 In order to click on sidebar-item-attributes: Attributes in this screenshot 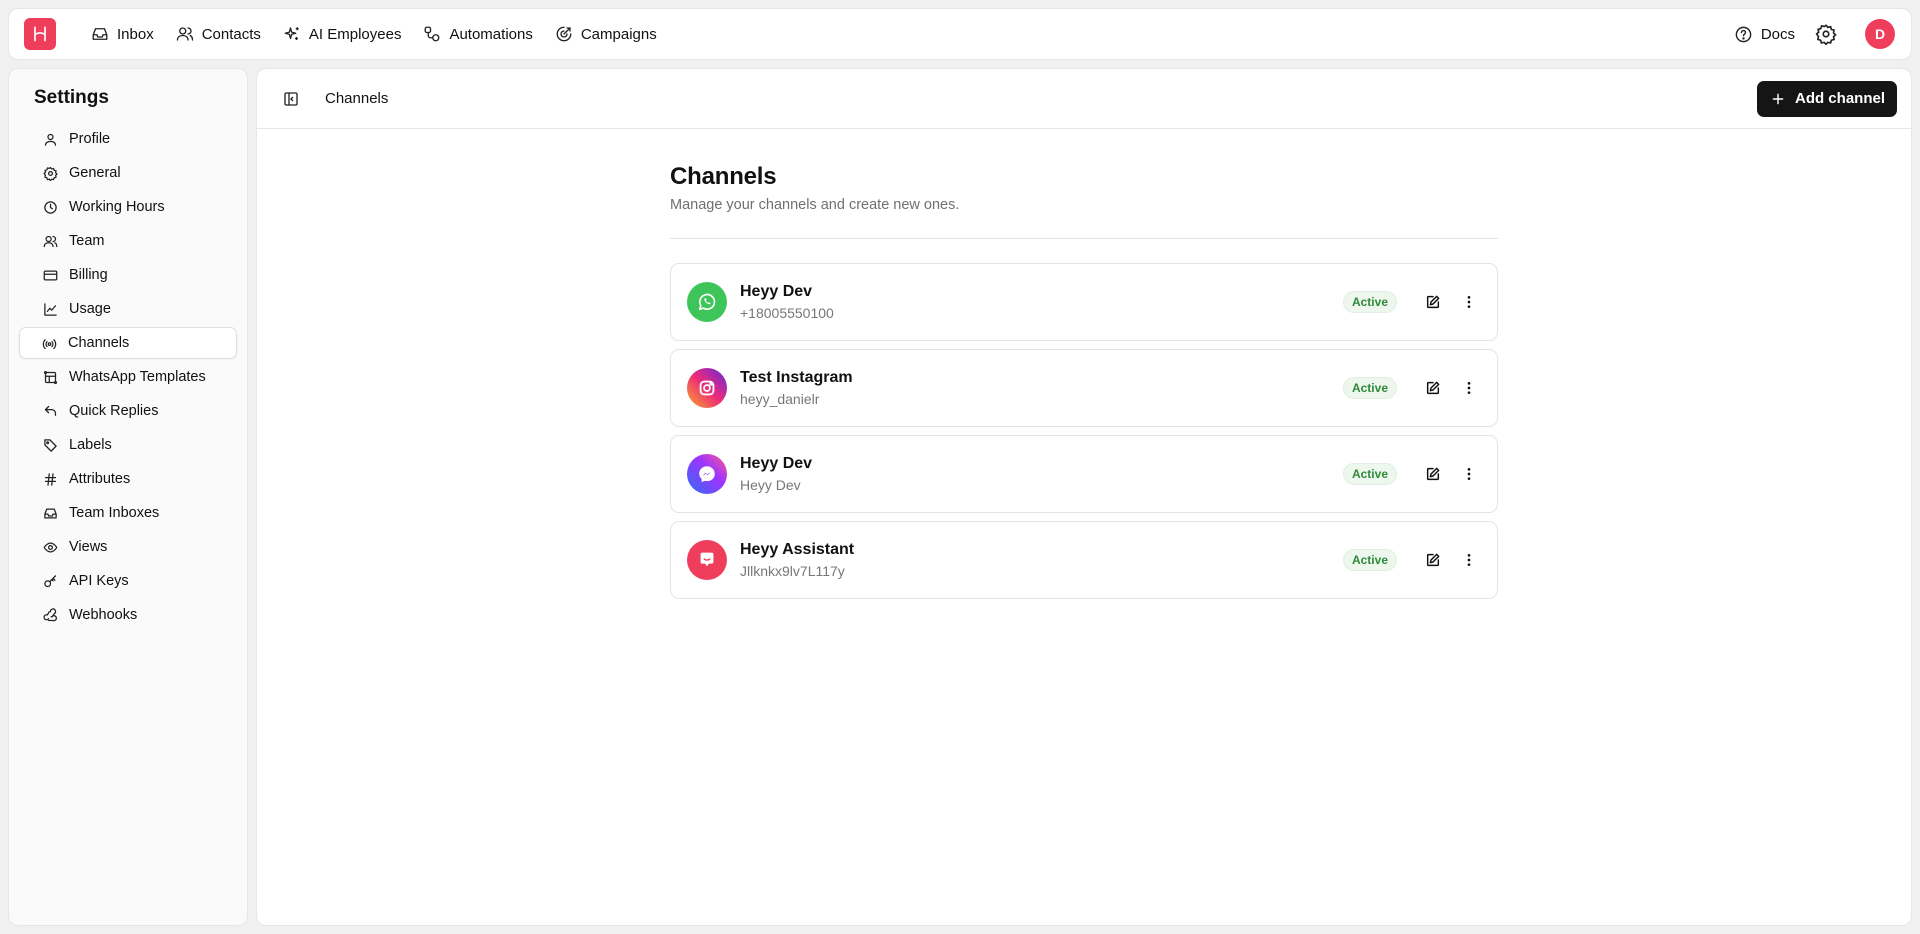, I will do `click(128, 479)`.